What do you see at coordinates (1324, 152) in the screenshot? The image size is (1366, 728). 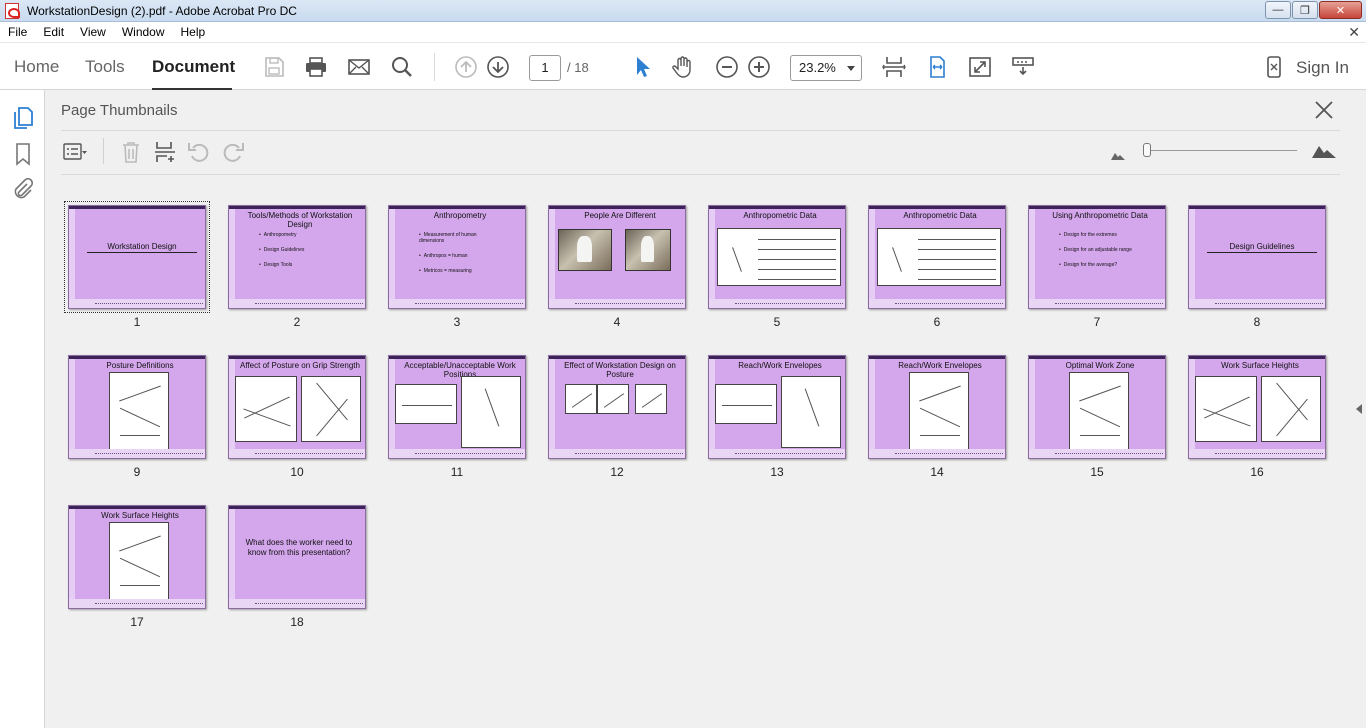 I see `large-thumbnail-size-icon` at bounding box center [1324, 152].